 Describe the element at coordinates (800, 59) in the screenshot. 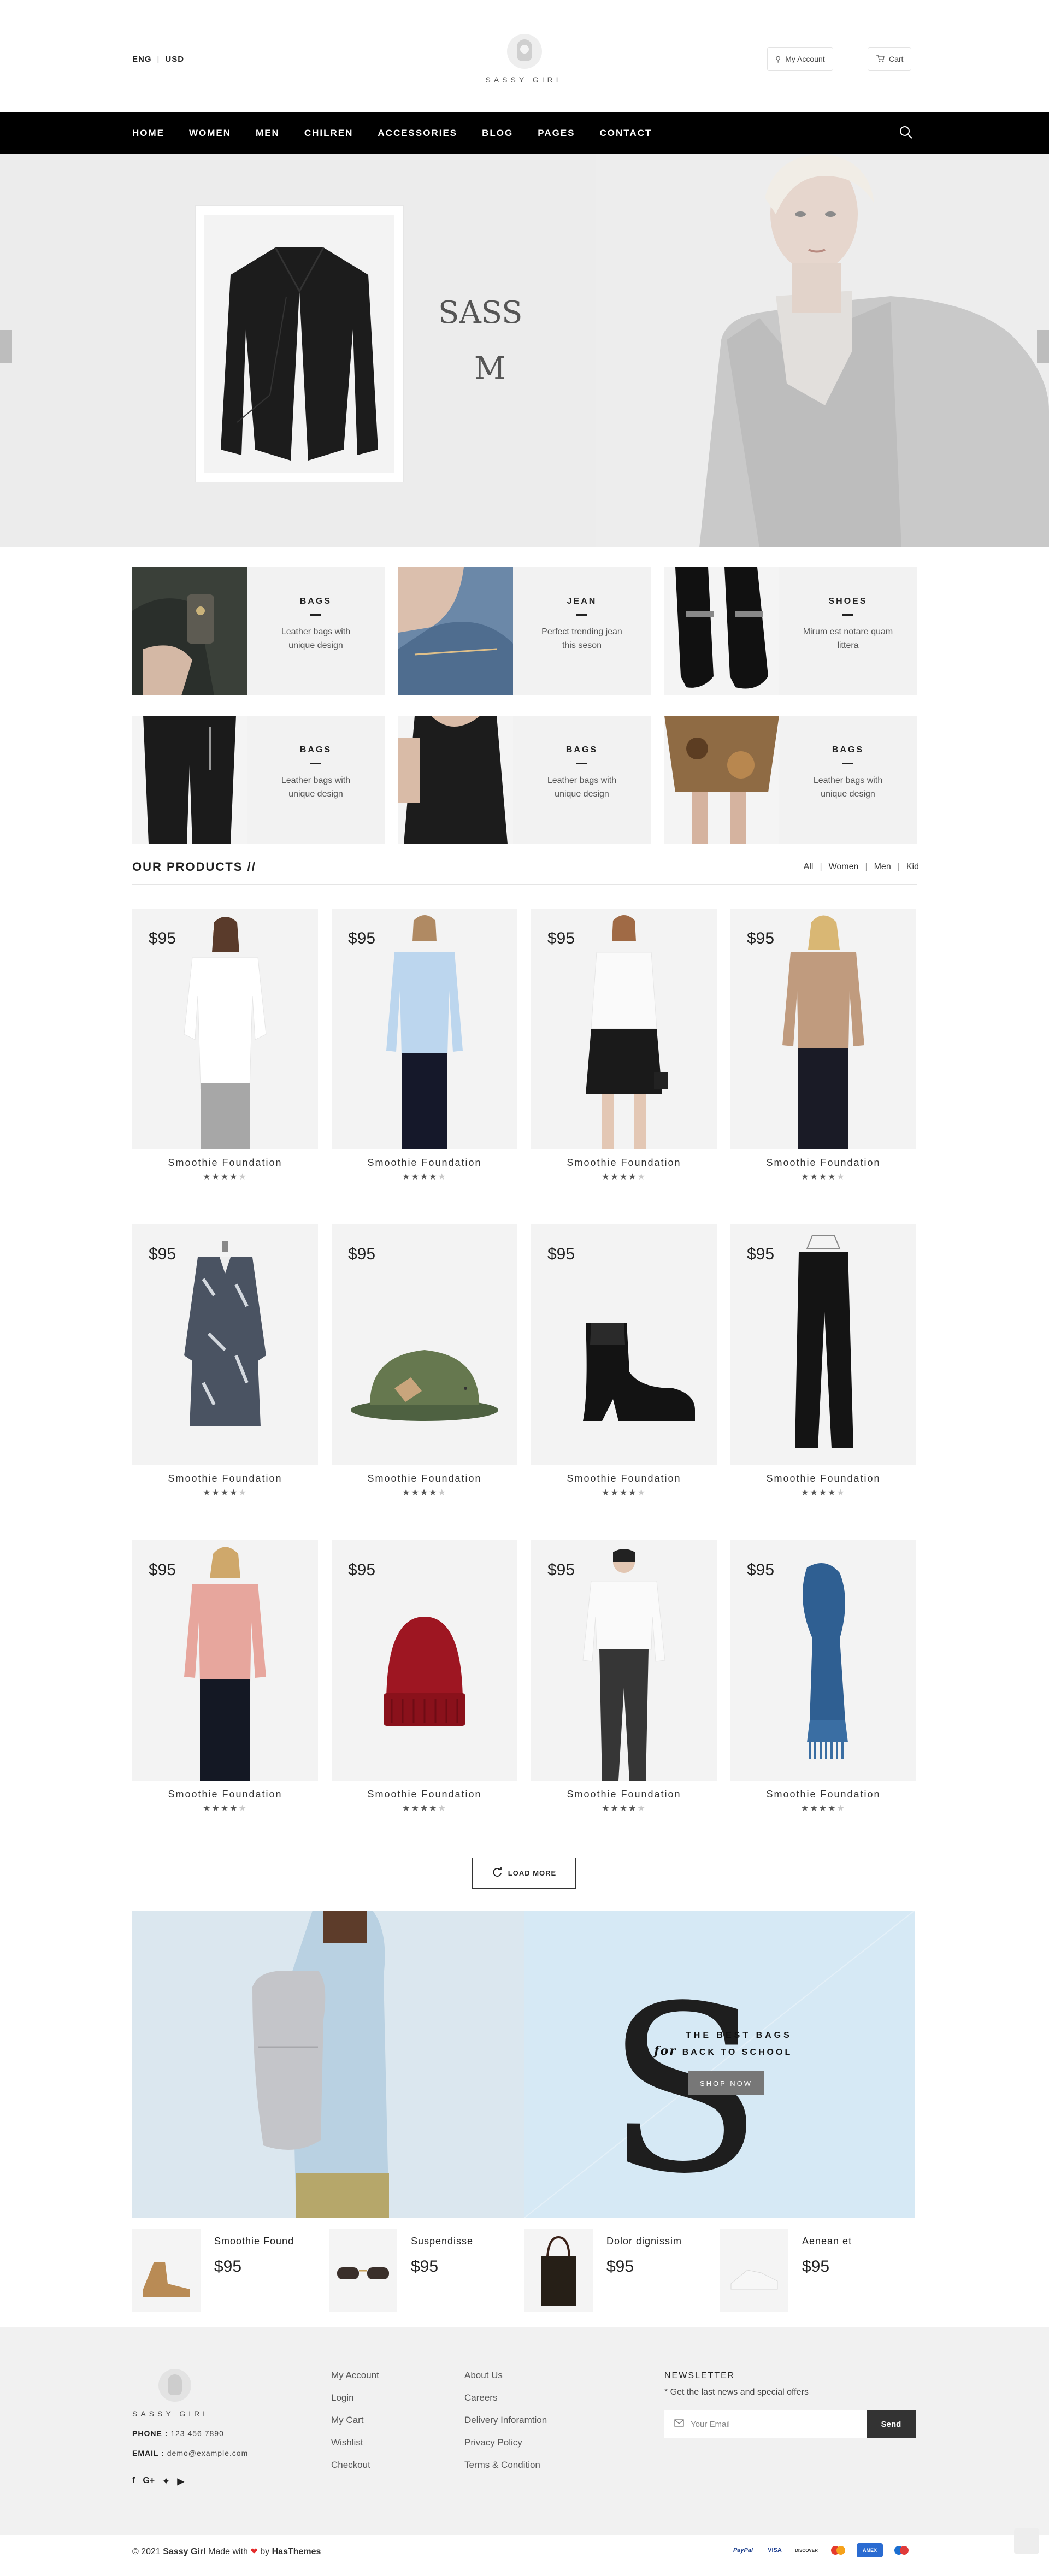

I see `my-account-button: ⚲ My Account` at that location.